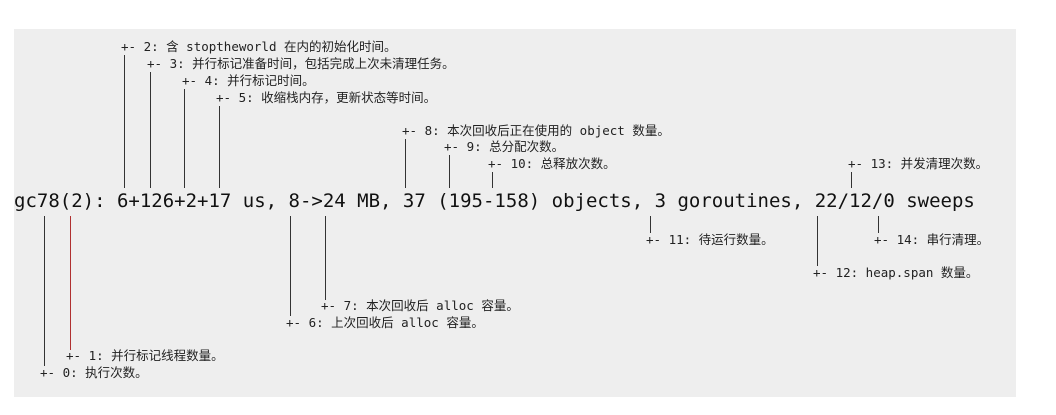 This screenshot has height=415, width=1056. What do you see at coordinates (385, 322) in the screenshot?
I see `annotation-6: +- 6: 上次回收后 alloc 容量。` at bounding box center [385, 322].